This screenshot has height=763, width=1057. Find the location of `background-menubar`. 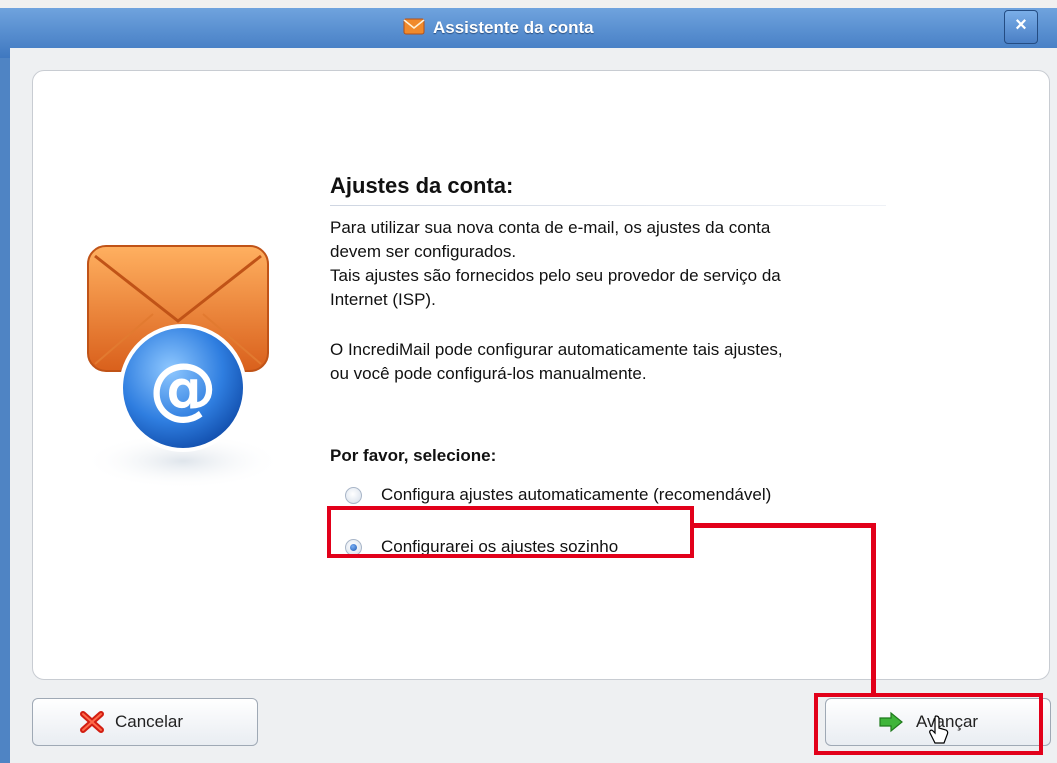

background-menubar is located at coordinates (528, 4).